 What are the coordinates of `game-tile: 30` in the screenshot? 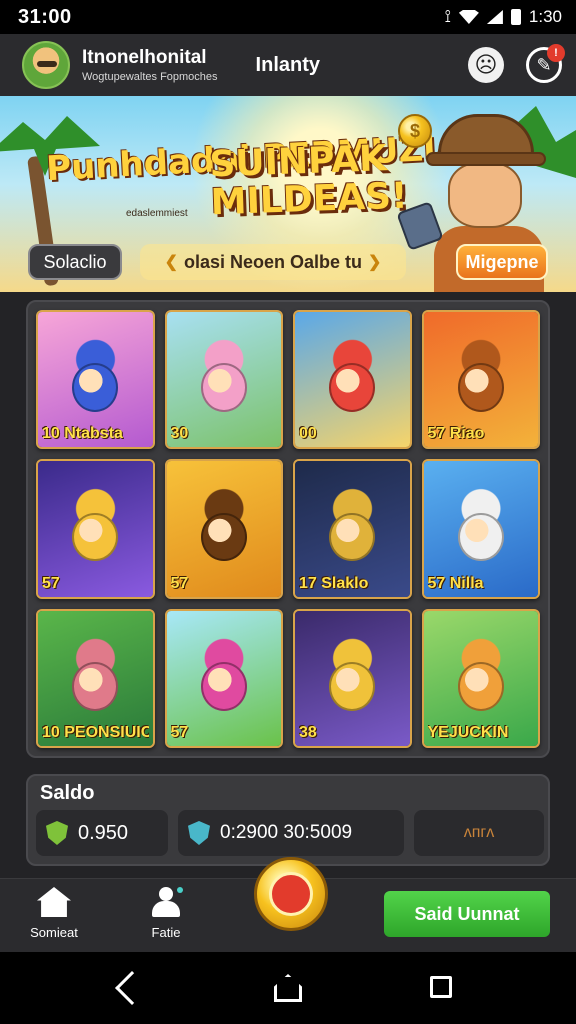 It's located at (223, 380).